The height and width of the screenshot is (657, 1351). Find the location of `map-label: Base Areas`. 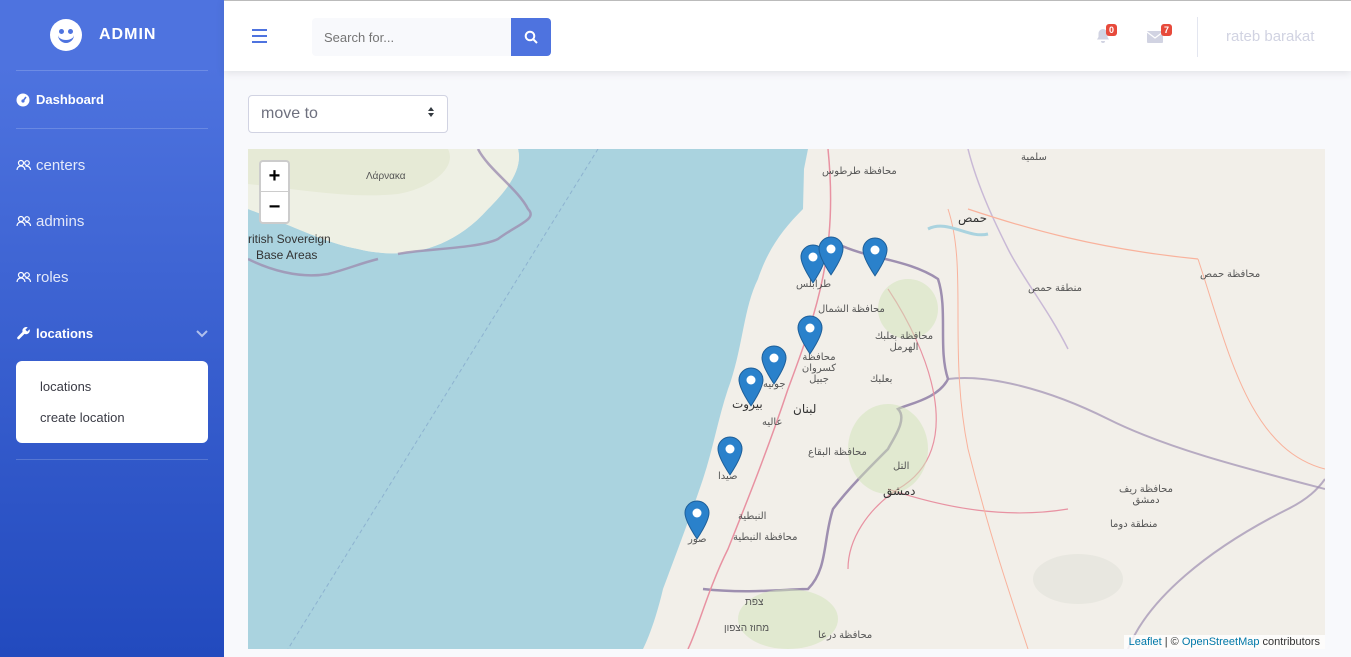

map-label: Base Areas is located at coordinates (287, 255).